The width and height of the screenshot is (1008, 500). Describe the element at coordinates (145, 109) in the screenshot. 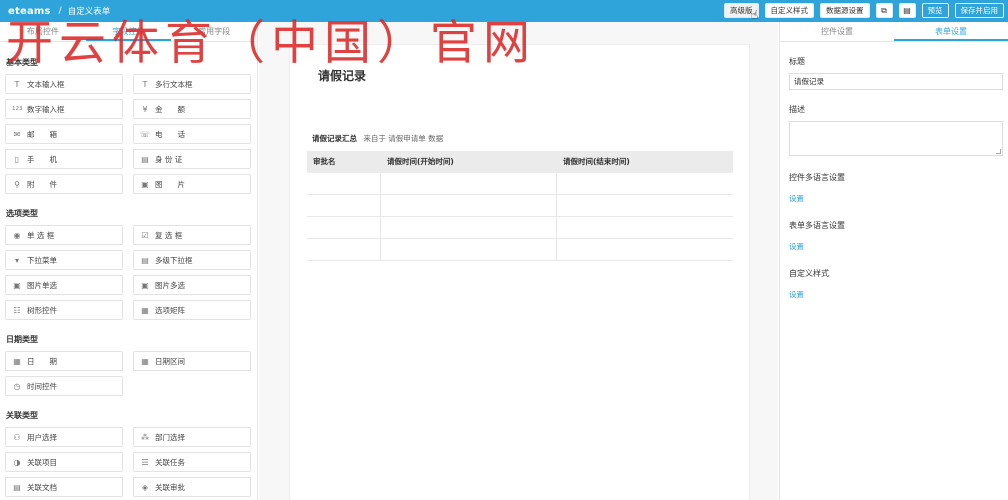

I see `control-type-icon: ¥` at that location.